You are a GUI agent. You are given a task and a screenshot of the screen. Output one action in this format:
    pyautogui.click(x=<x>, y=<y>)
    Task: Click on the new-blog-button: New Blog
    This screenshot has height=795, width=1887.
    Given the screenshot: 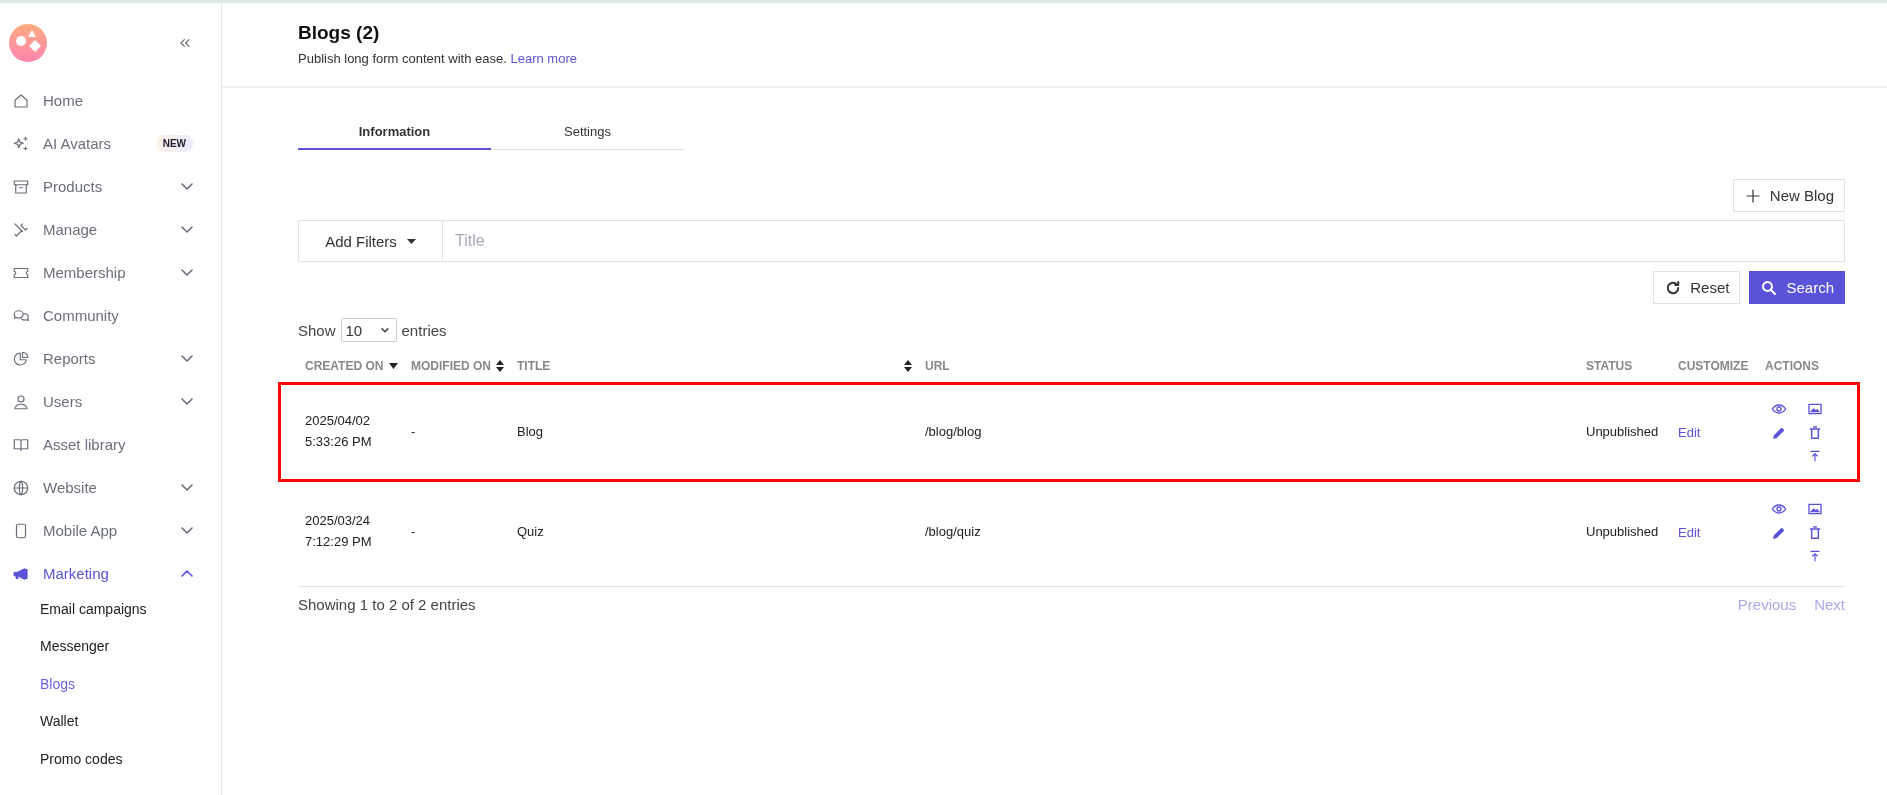 What is the action you would take?
    pyautogui.click(x=1788, y=195)
    